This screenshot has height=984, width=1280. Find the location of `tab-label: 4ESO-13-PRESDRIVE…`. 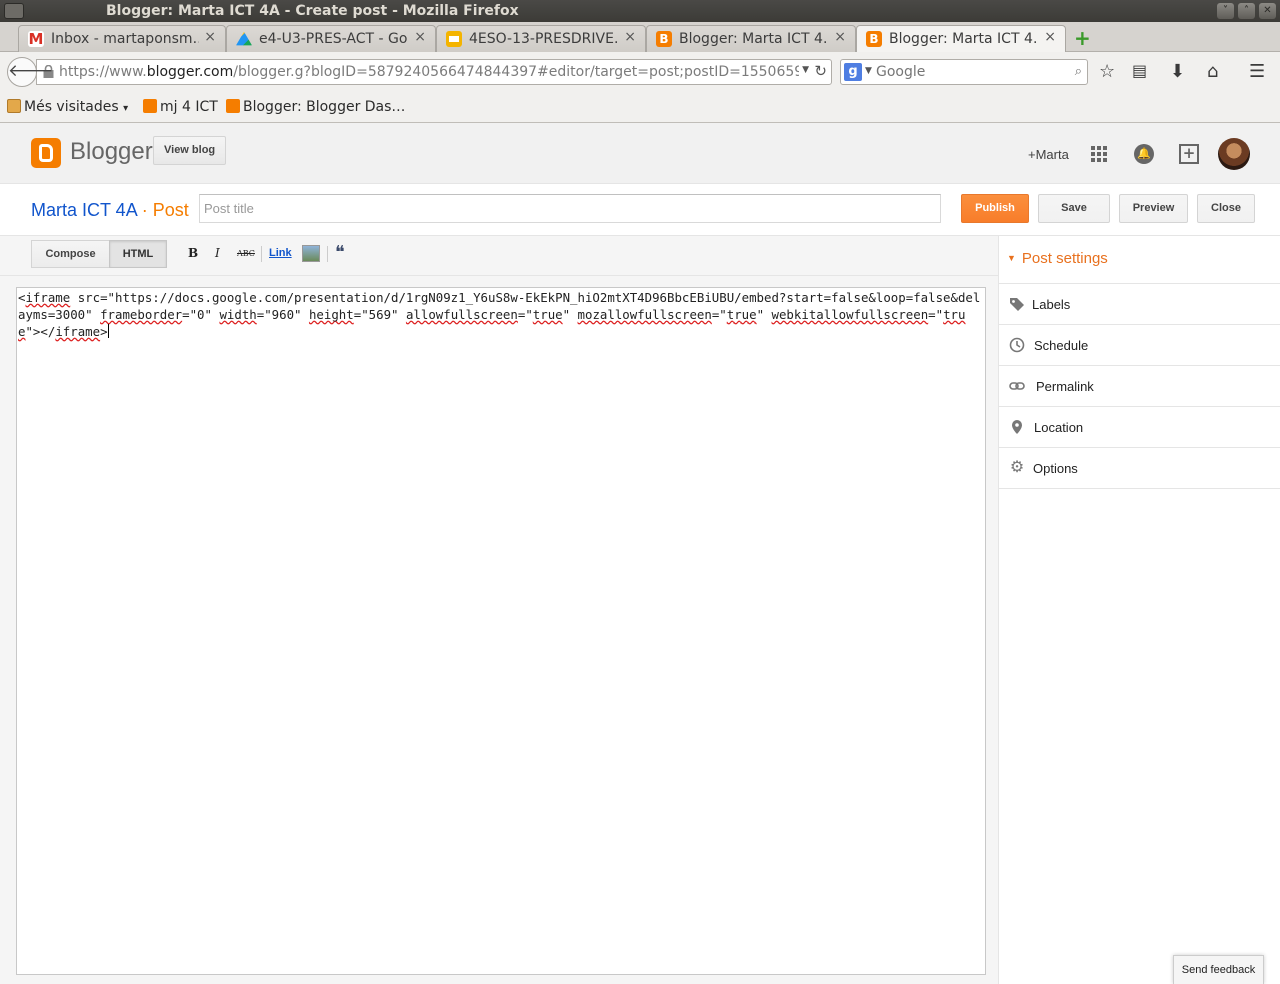

tab-label: 4ESO-13-PRESDRIVE… is located at coordinates (544, 39).